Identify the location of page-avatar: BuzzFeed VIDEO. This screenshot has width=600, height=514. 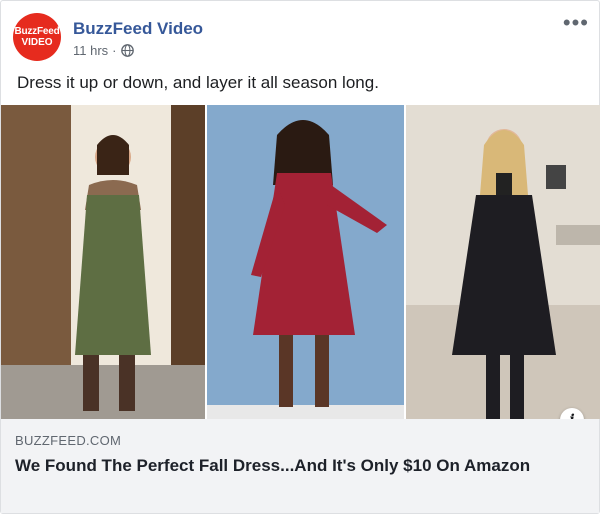
(37, 37).